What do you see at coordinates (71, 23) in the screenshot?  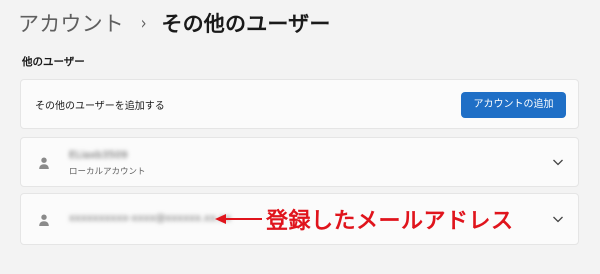 I see `breadcrumb-parent: アカウント` at bounding box center [71, 23].